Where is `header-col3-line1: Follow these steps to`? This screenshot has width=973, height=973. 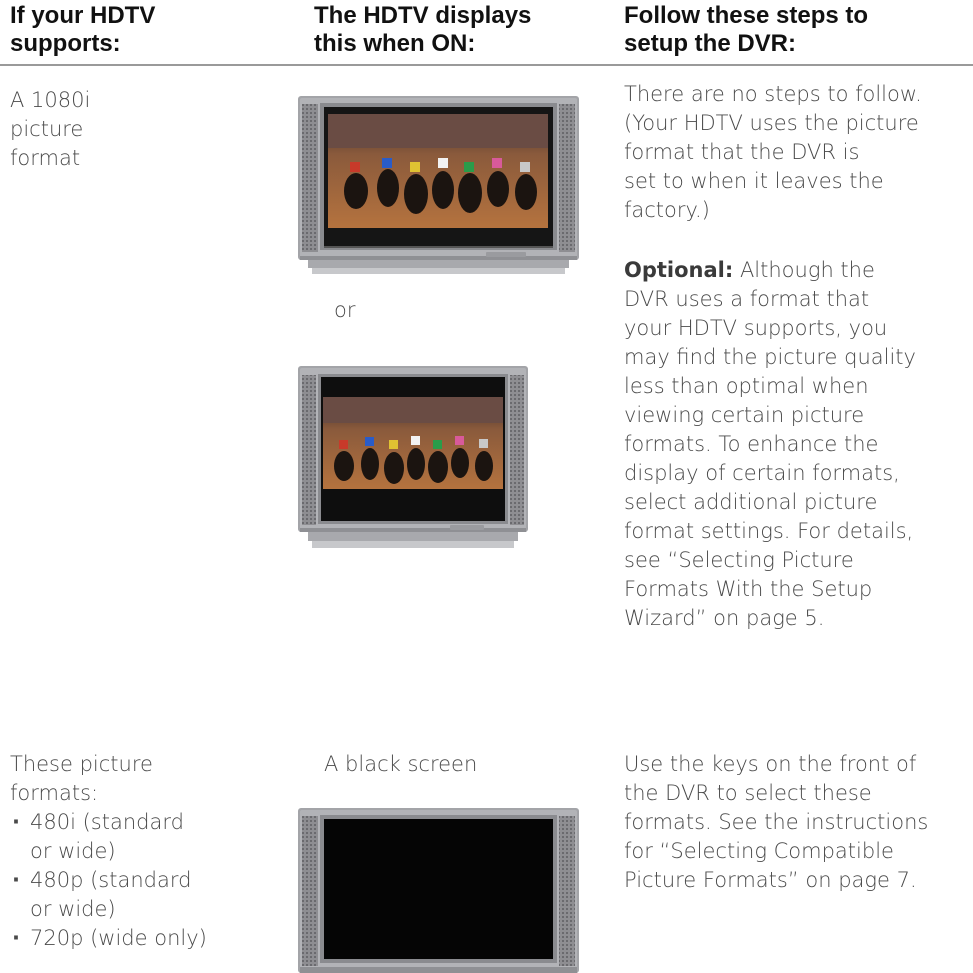 header-col3-line1: Follow these steps to is located at coordinates (746, 15).